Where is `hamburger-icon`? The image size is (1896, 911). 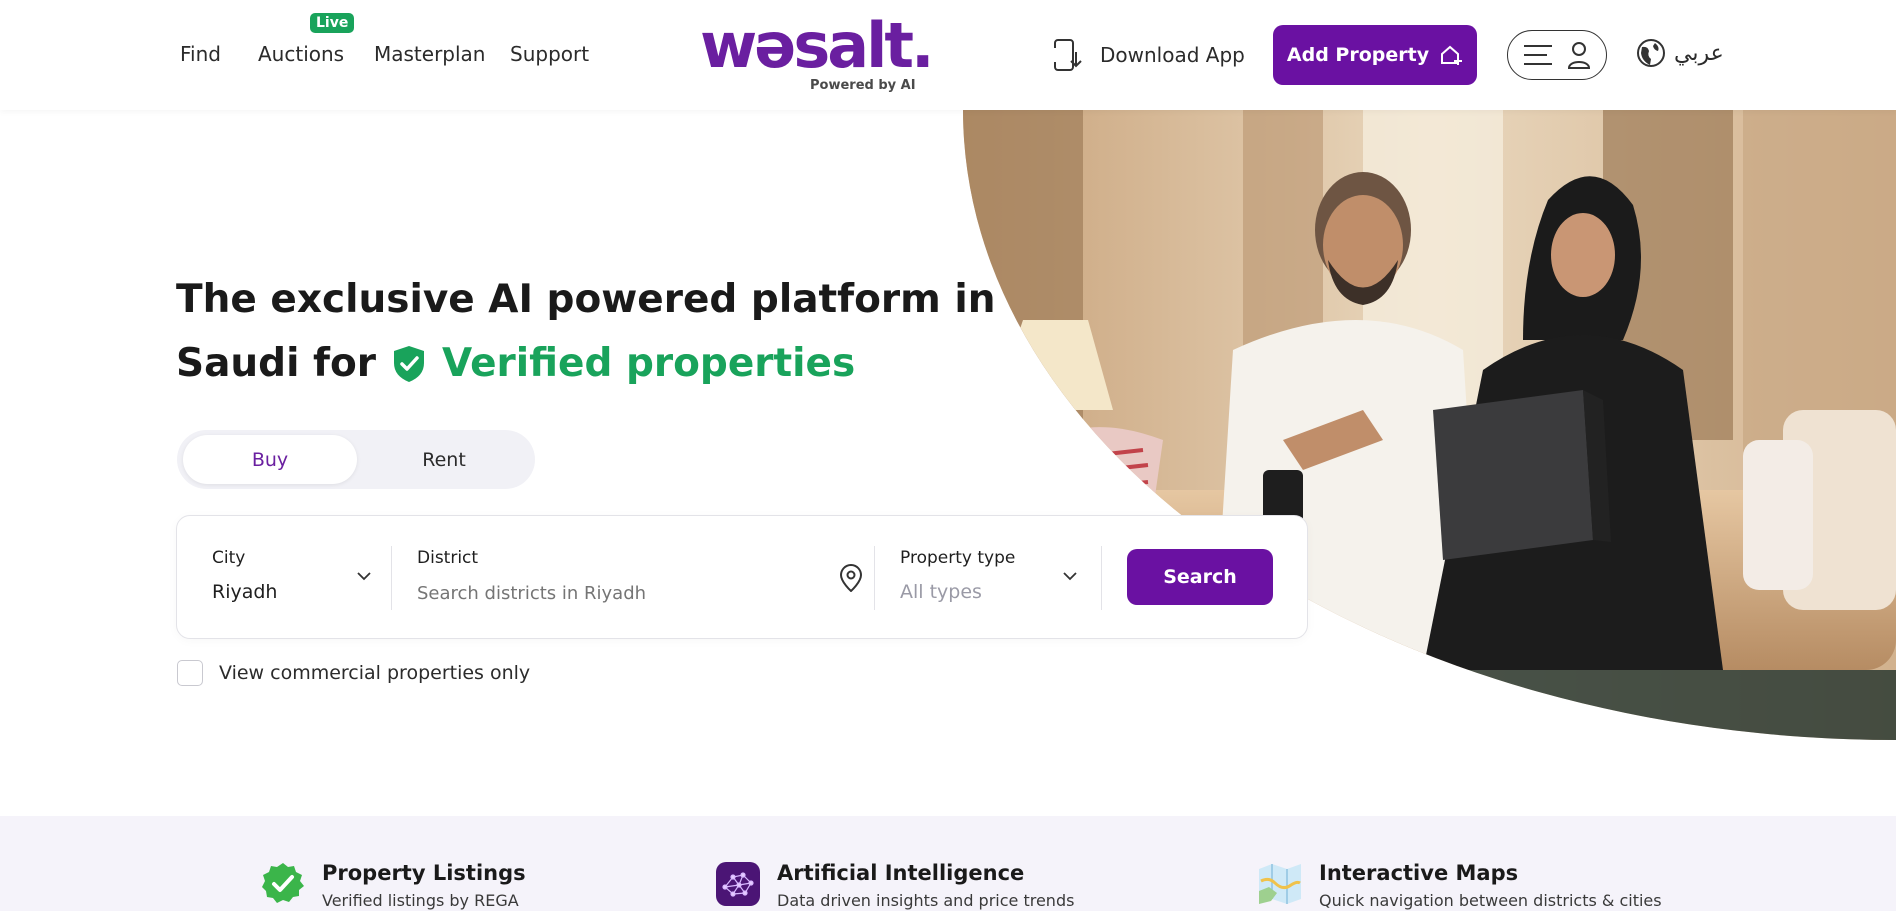
hamburger-icon is located at coordinates (1538, 55).